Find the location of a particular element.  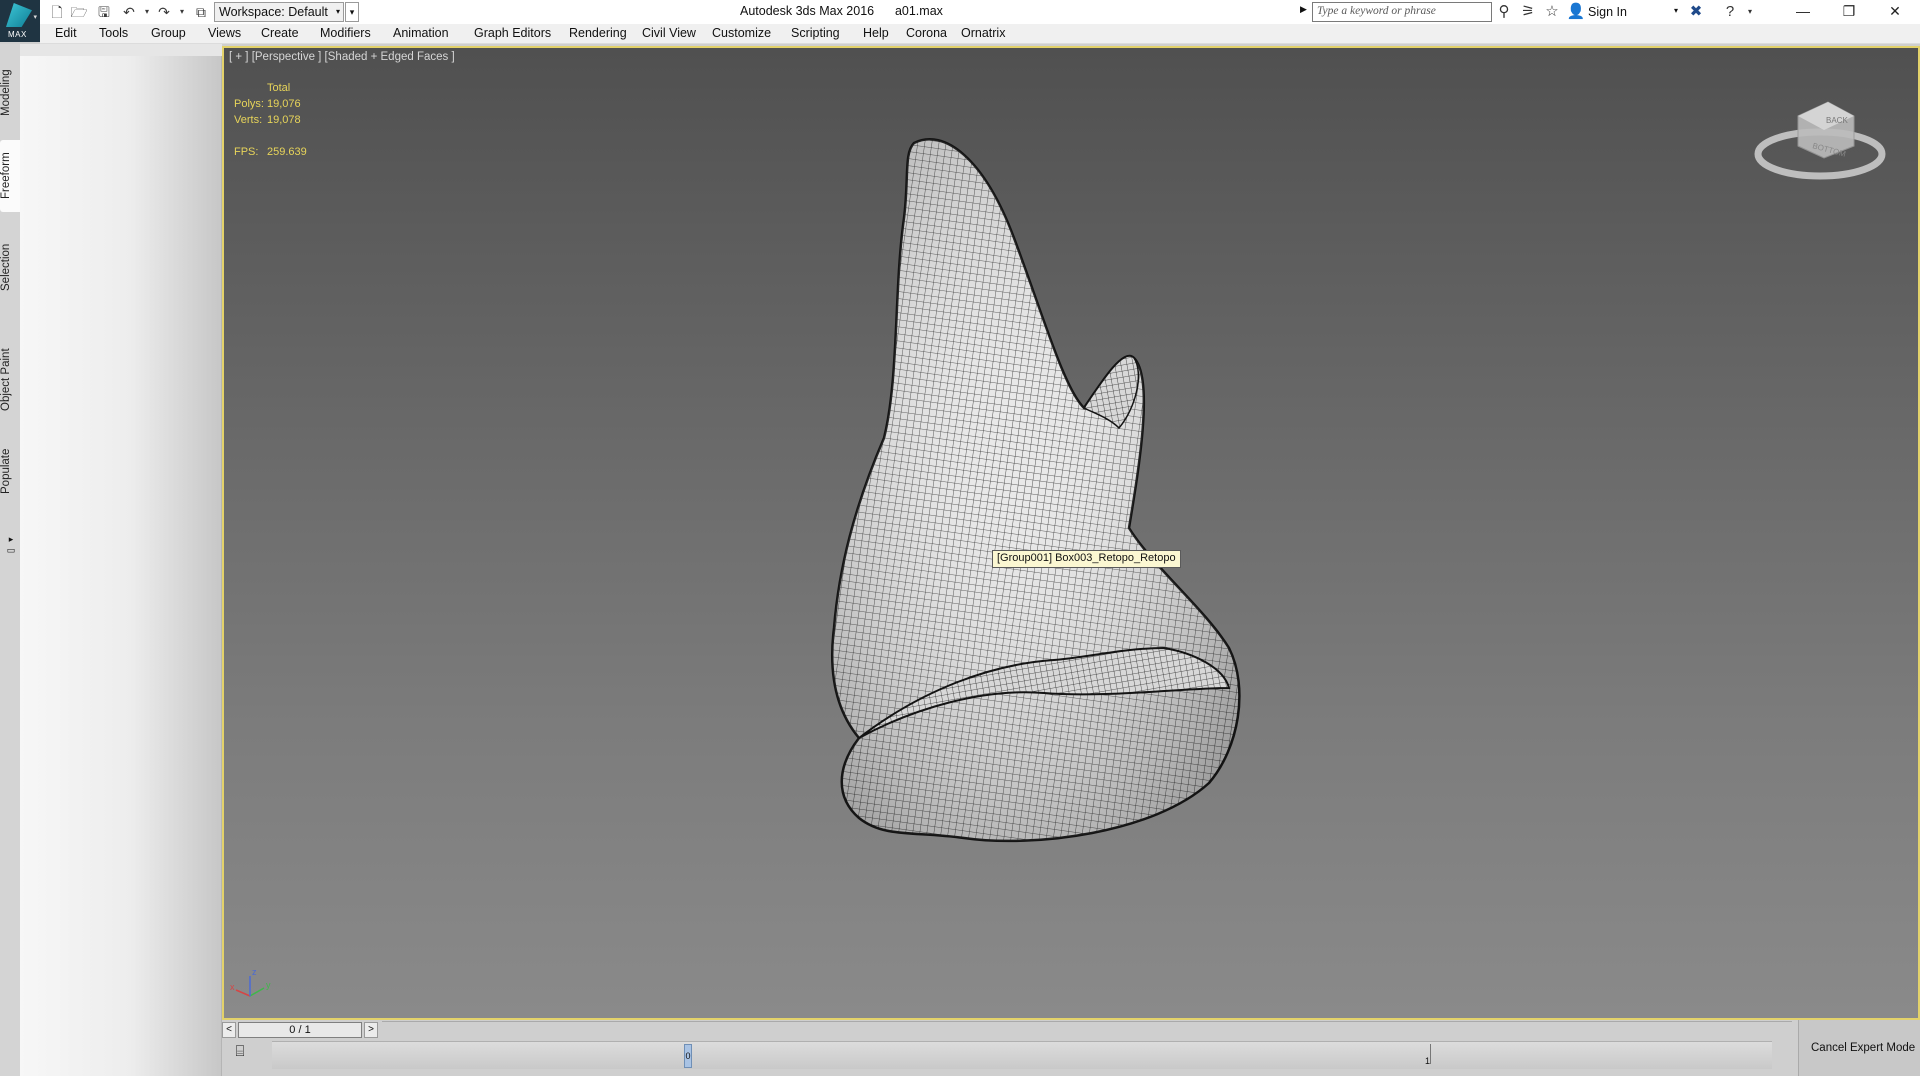

menu-ornatrix: Ornatrix is located at coordinates (983, 33).